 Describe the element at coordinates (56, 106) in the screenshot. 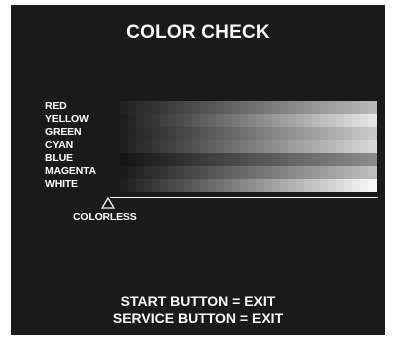

I see `color-label-red: RED` at that location.